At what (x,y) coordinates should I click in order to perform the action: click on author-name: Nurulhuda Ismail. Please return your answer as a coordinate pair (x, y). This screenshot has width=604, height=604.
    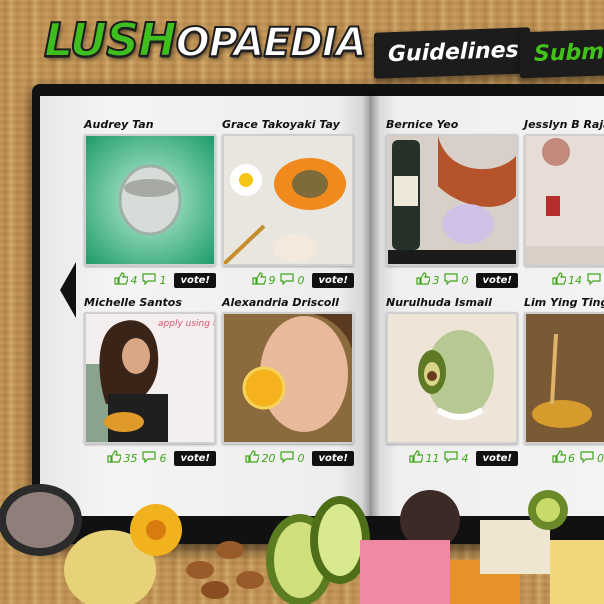
    Looking at the image, I should click on (452, 304).